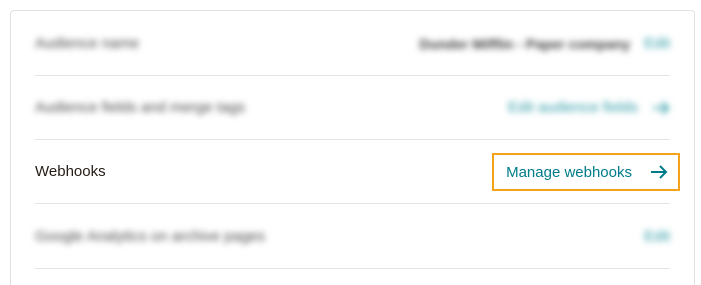 This screenshot has height=285, width=701. I want to click on edit-audience-fields-link: Edit audience fields, so click(573, 107).